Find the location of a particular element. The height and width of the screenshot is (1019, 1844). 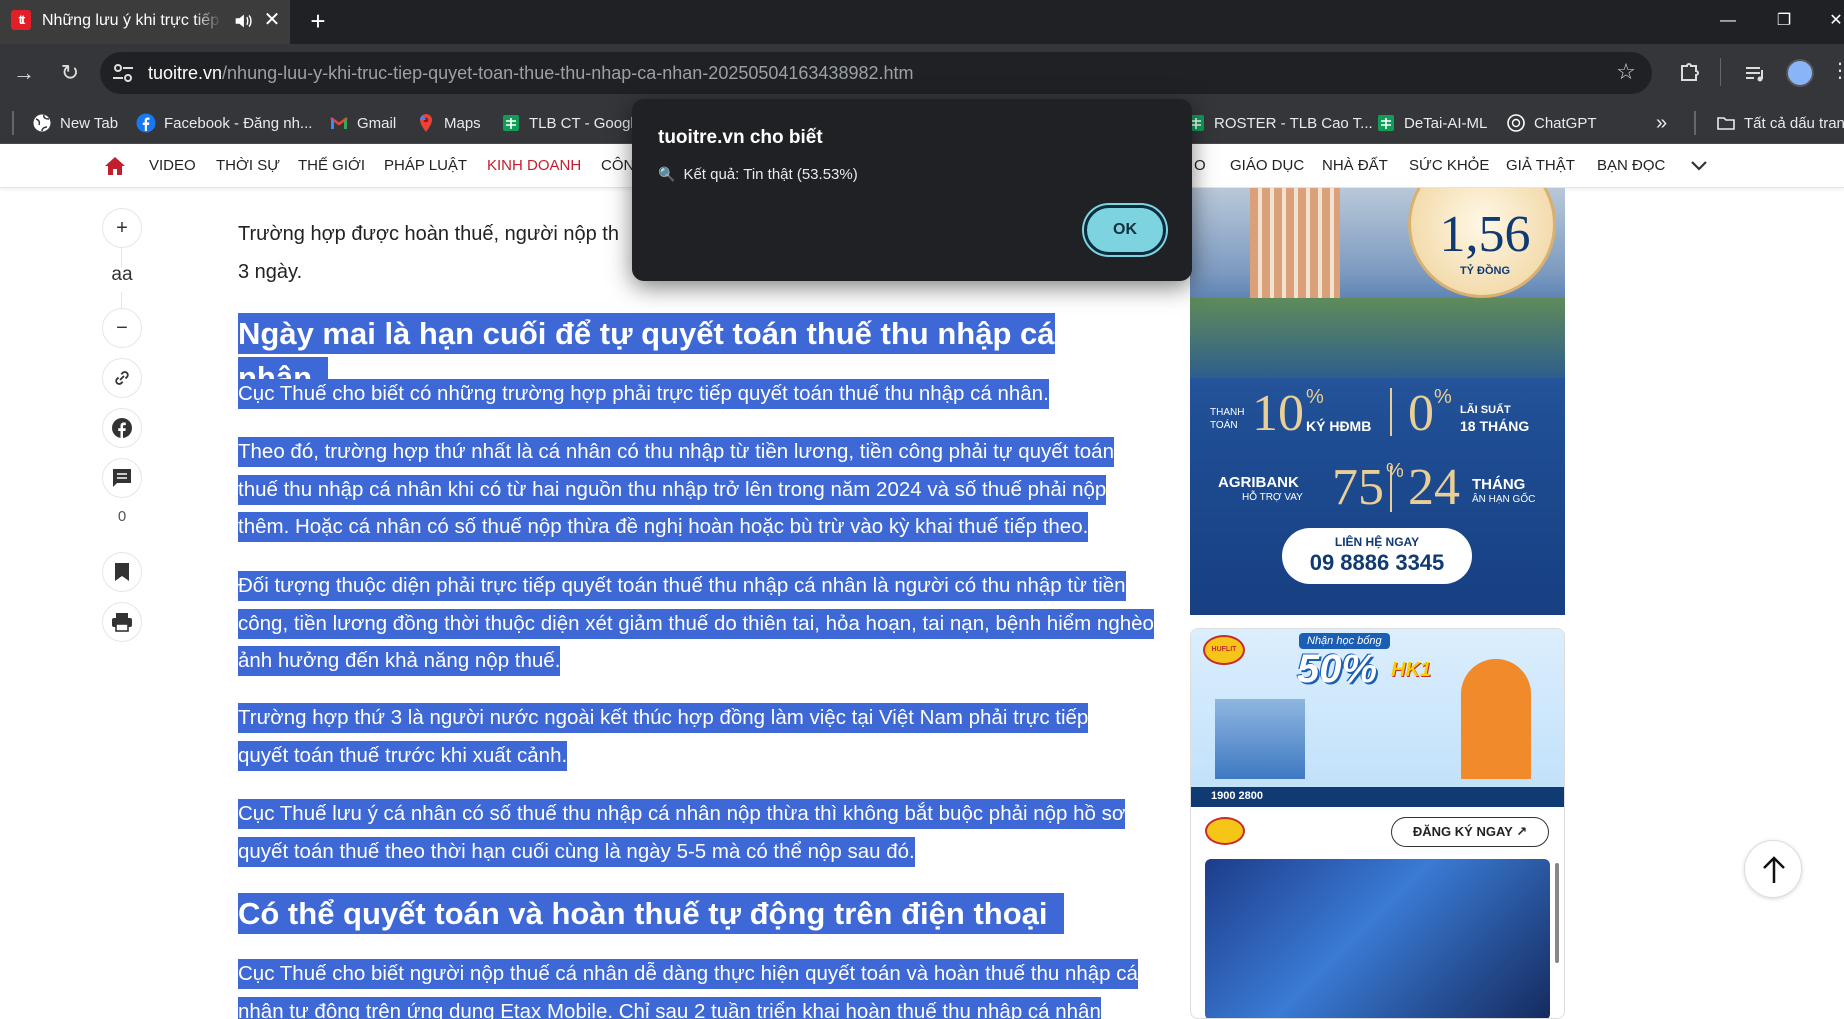

comment-count: 0 is located at coordinates (122, 516).